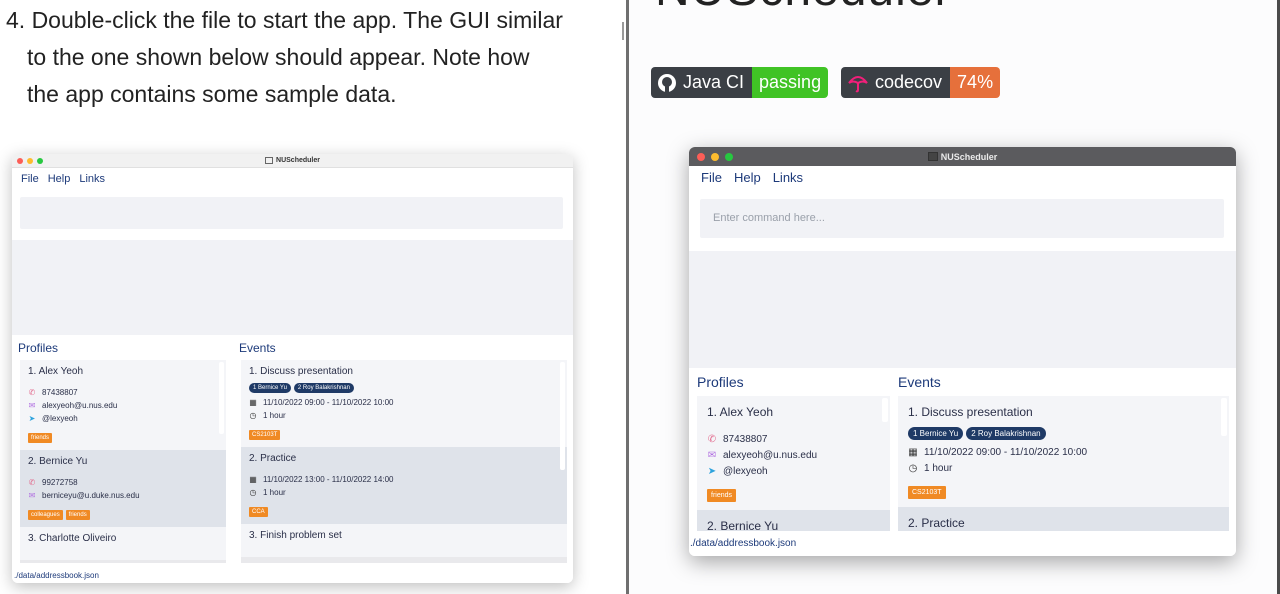  I want to click on profile-card: 3. Charlotte Oliveiro, so click(123, 543).